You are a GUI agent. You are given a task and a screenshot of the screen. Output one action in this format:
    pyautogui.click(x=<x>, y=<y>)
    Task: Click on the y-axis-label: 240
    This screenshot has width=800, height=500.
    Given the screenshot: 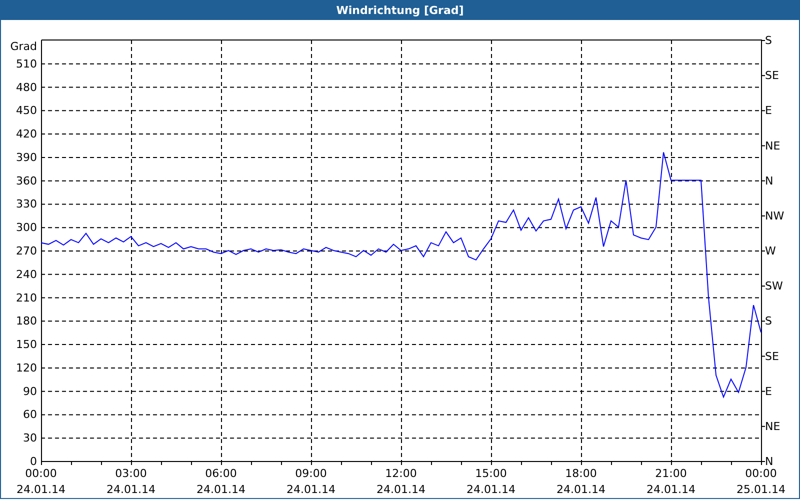 What is the action you would take?
    pyautogui.click(x=26, y=274)
    